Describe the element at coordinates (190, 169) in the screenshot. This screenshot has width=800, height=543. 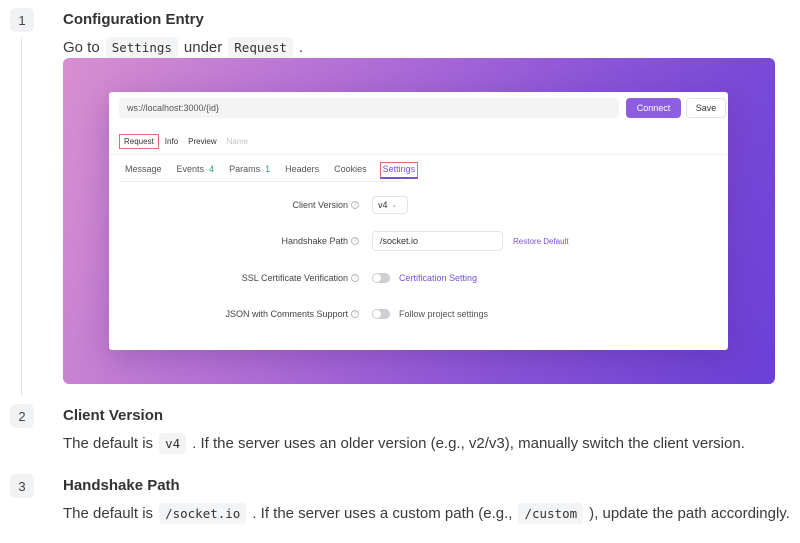
I see `tab-events-label: Events` at that location.